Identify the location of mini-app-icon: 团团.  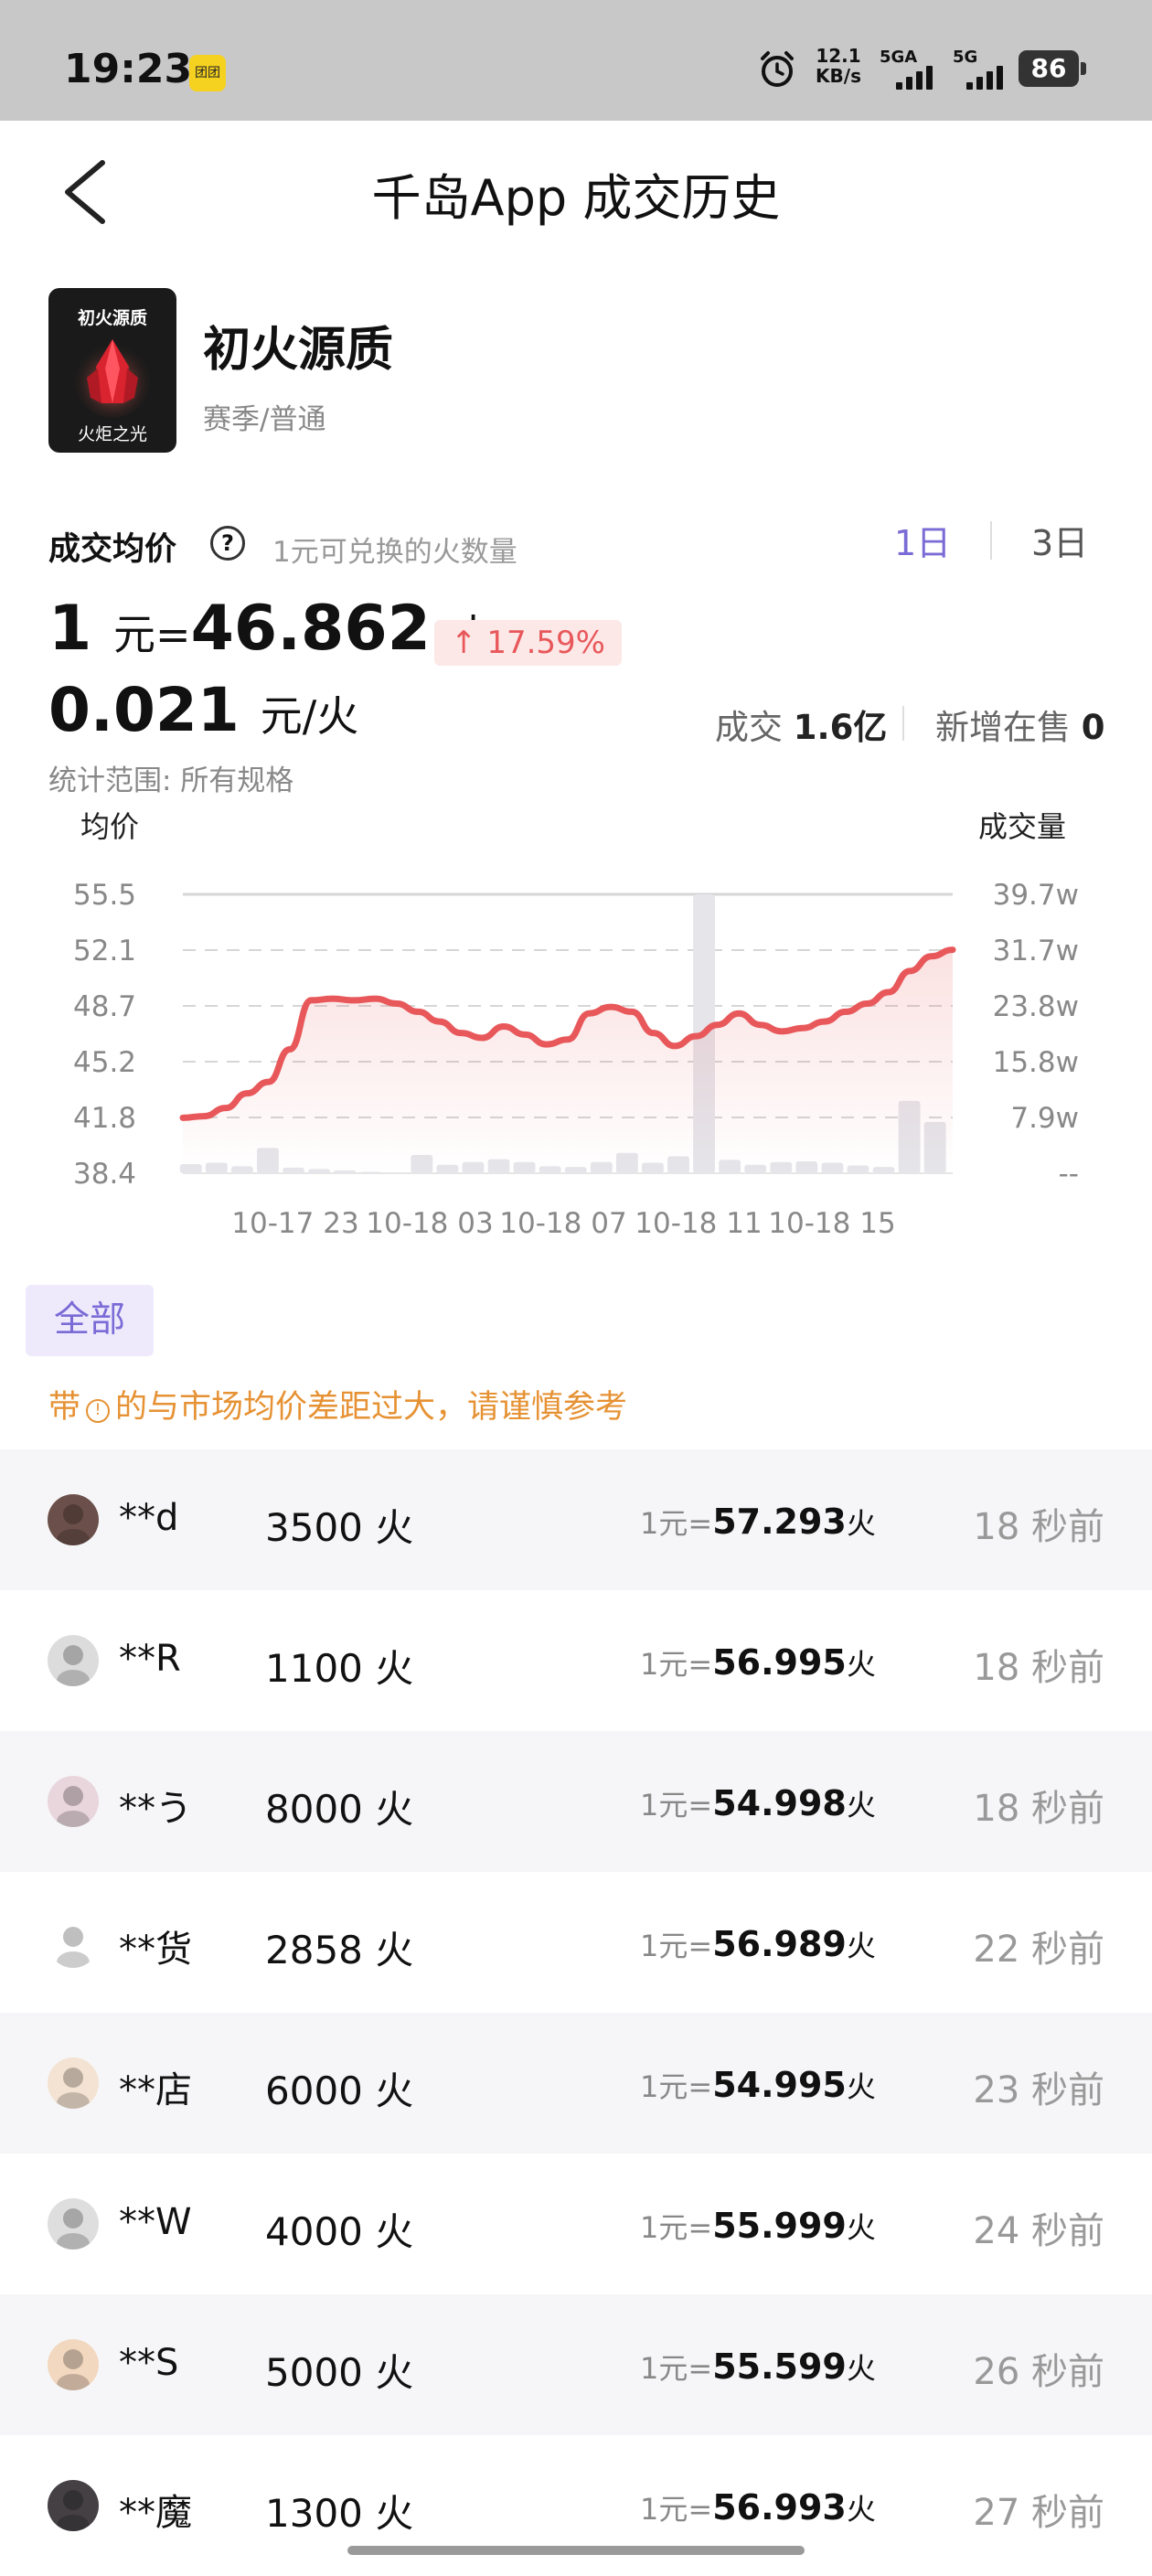
(207, 73).